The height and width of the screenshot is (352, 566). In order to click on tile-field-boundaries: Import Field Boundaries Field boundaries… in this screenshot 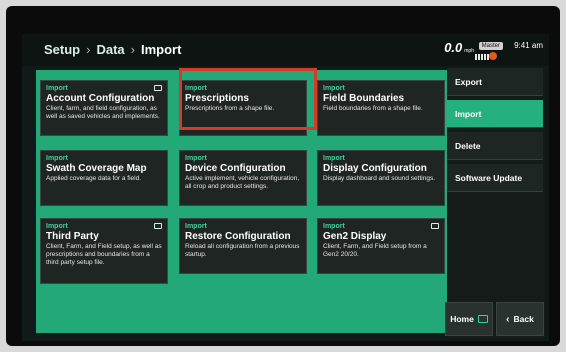, I will do `click(381, 108)`.